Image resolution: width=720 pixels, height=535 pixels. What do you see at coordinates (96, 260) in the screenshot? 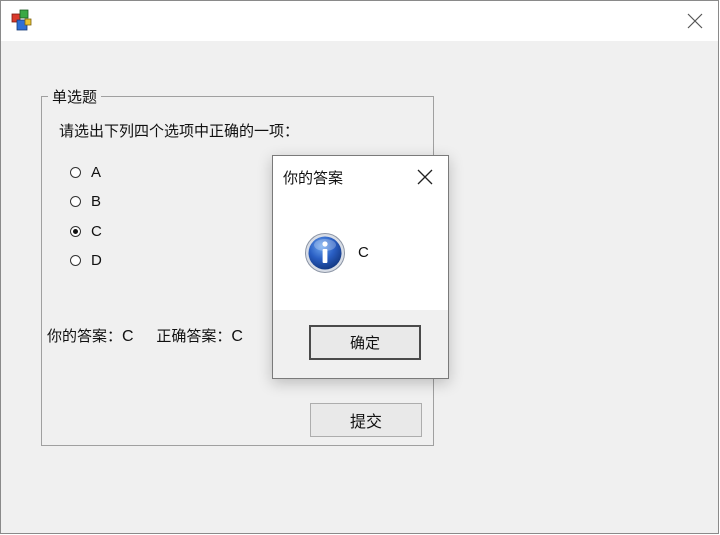
I see `option-d-label: D` at bounding box center [96, 260].